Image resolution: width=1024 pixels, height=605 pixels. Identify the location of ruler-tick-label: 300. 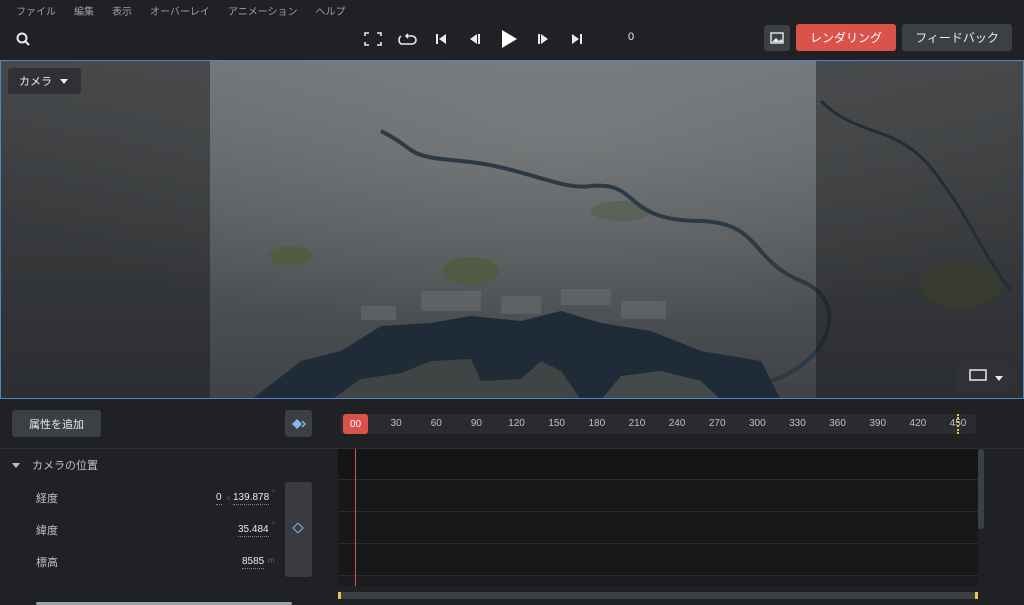
(757, 423).